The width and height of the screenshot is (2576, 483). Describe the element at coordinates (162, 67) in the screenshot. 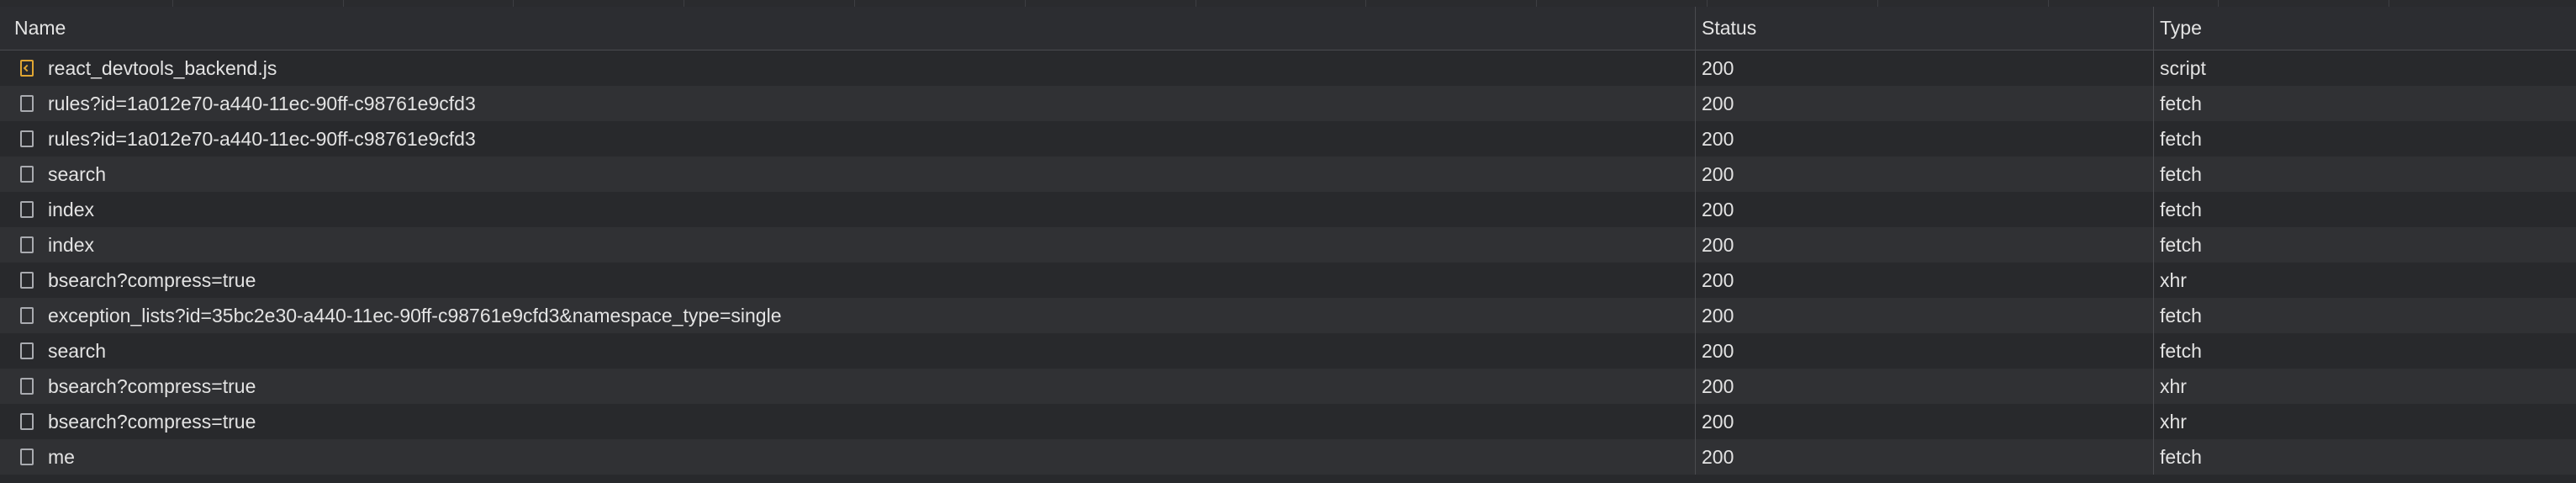

I see `request-name: react_devtools_backend.js` at that location.